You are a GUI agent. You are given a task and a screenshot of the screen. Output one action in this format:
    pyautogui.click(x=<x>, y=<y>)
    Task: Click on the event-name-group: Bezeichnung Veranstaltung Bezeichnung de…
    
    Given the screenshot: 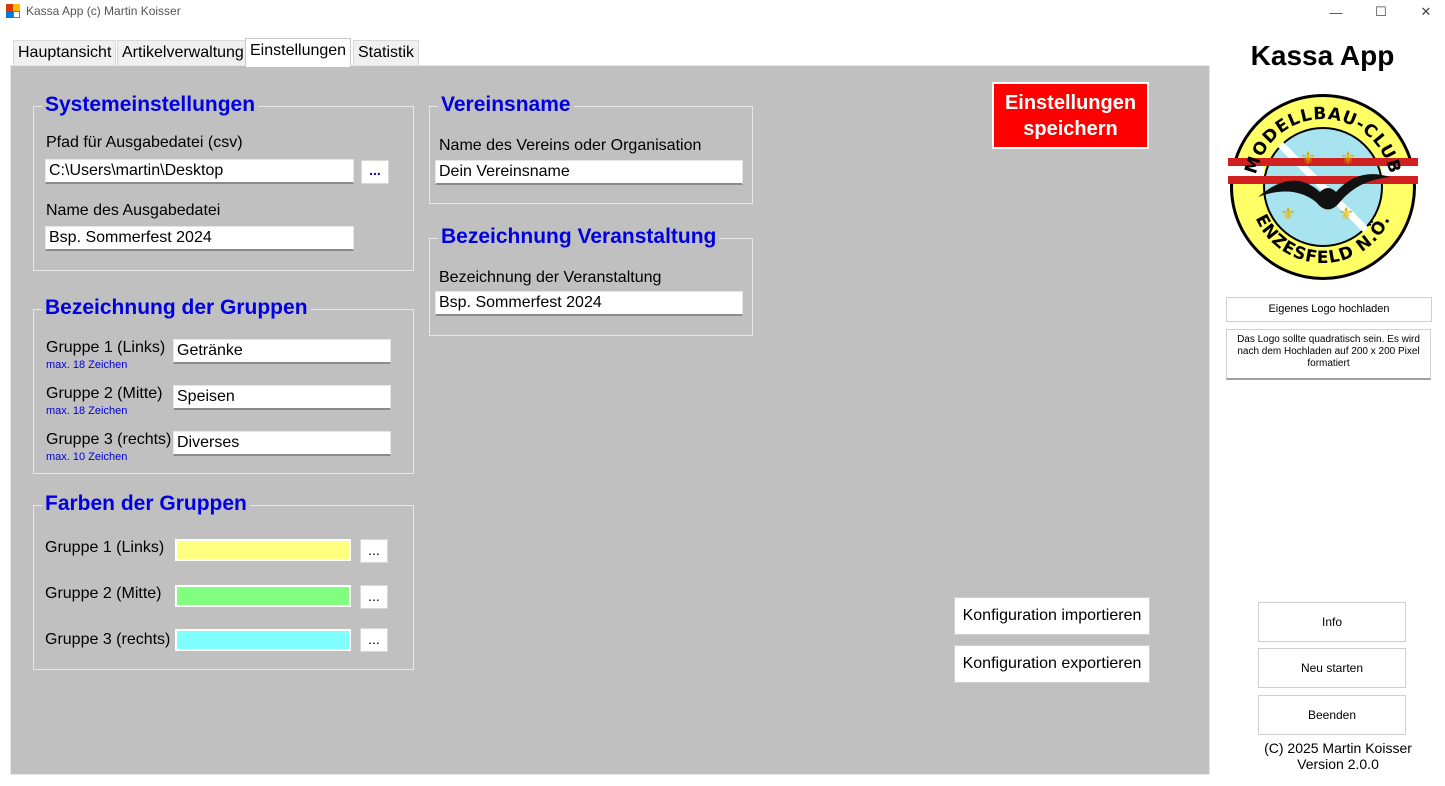 What is the action you would take?
    pyautogui.click(x=591, y=280)
    